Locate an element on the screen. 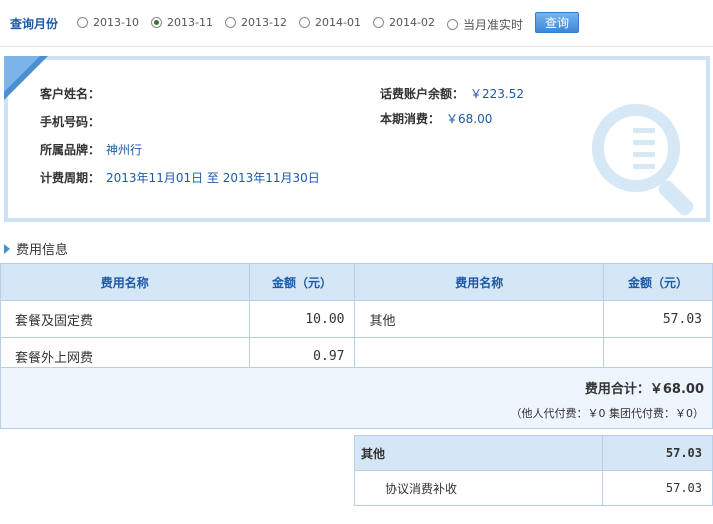 Image resolution: width=713 pixels, height=524 pixels. phone-number-label: 手机号码： is located at coordinates (70, 122).